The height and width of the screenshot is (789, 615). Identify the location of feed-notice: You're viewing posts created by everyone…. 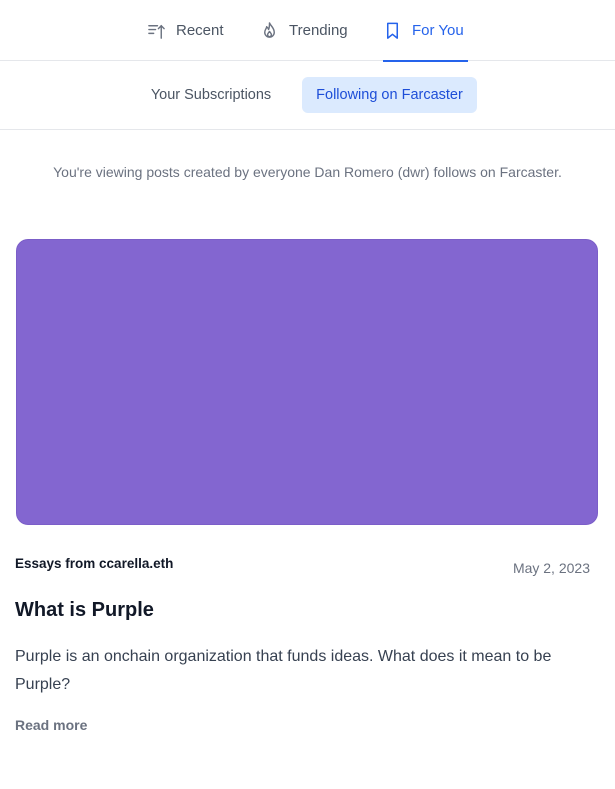
(307, 172).